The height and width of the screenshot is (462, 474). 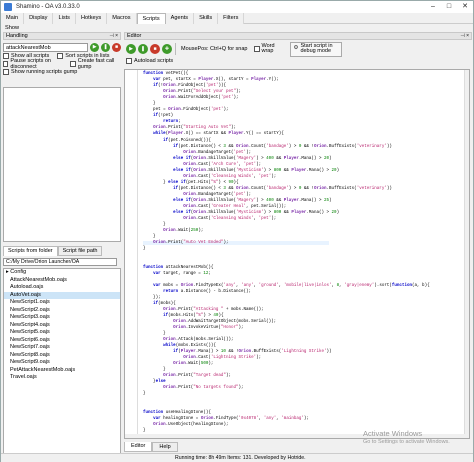 What do you see at coordinates (12, 28) in the screenshot?
I see `show-label: Show` at bounding box center [12, 28].